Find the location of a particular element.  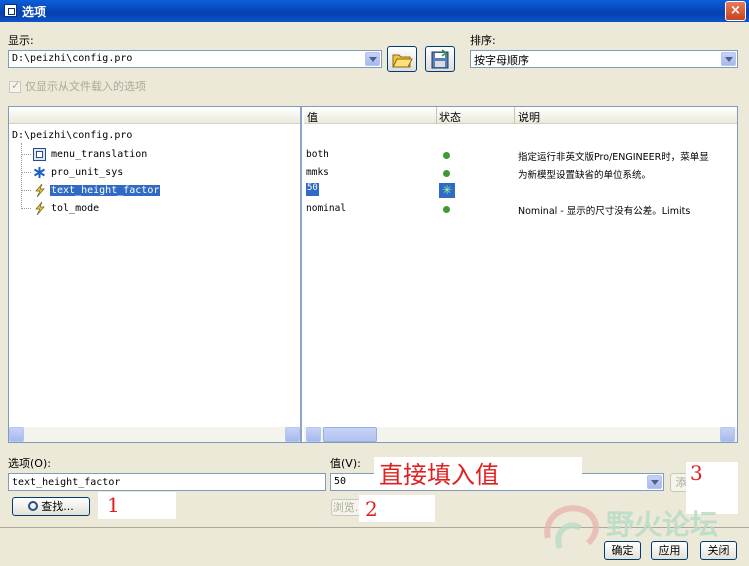

ok-button: 确定 is located at coordinates (622, 550).